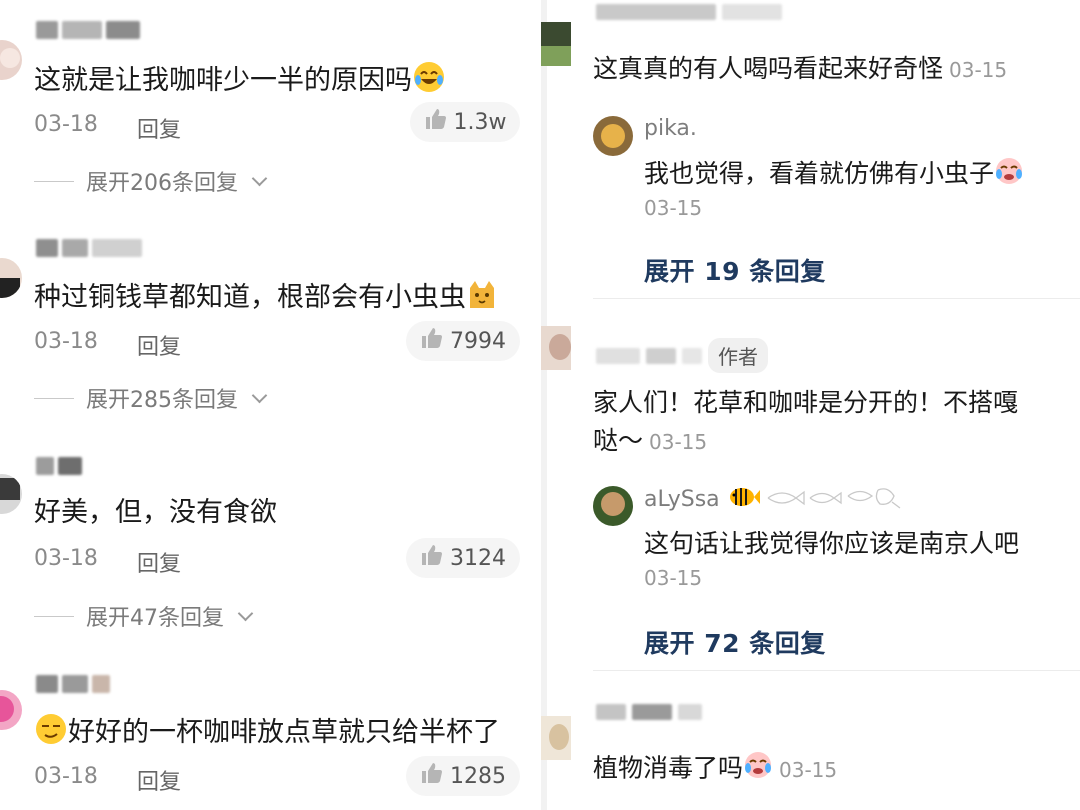  Describe the element at coordinates (478, 558) in the screenshot. I see `like-count: 3124` at that location.